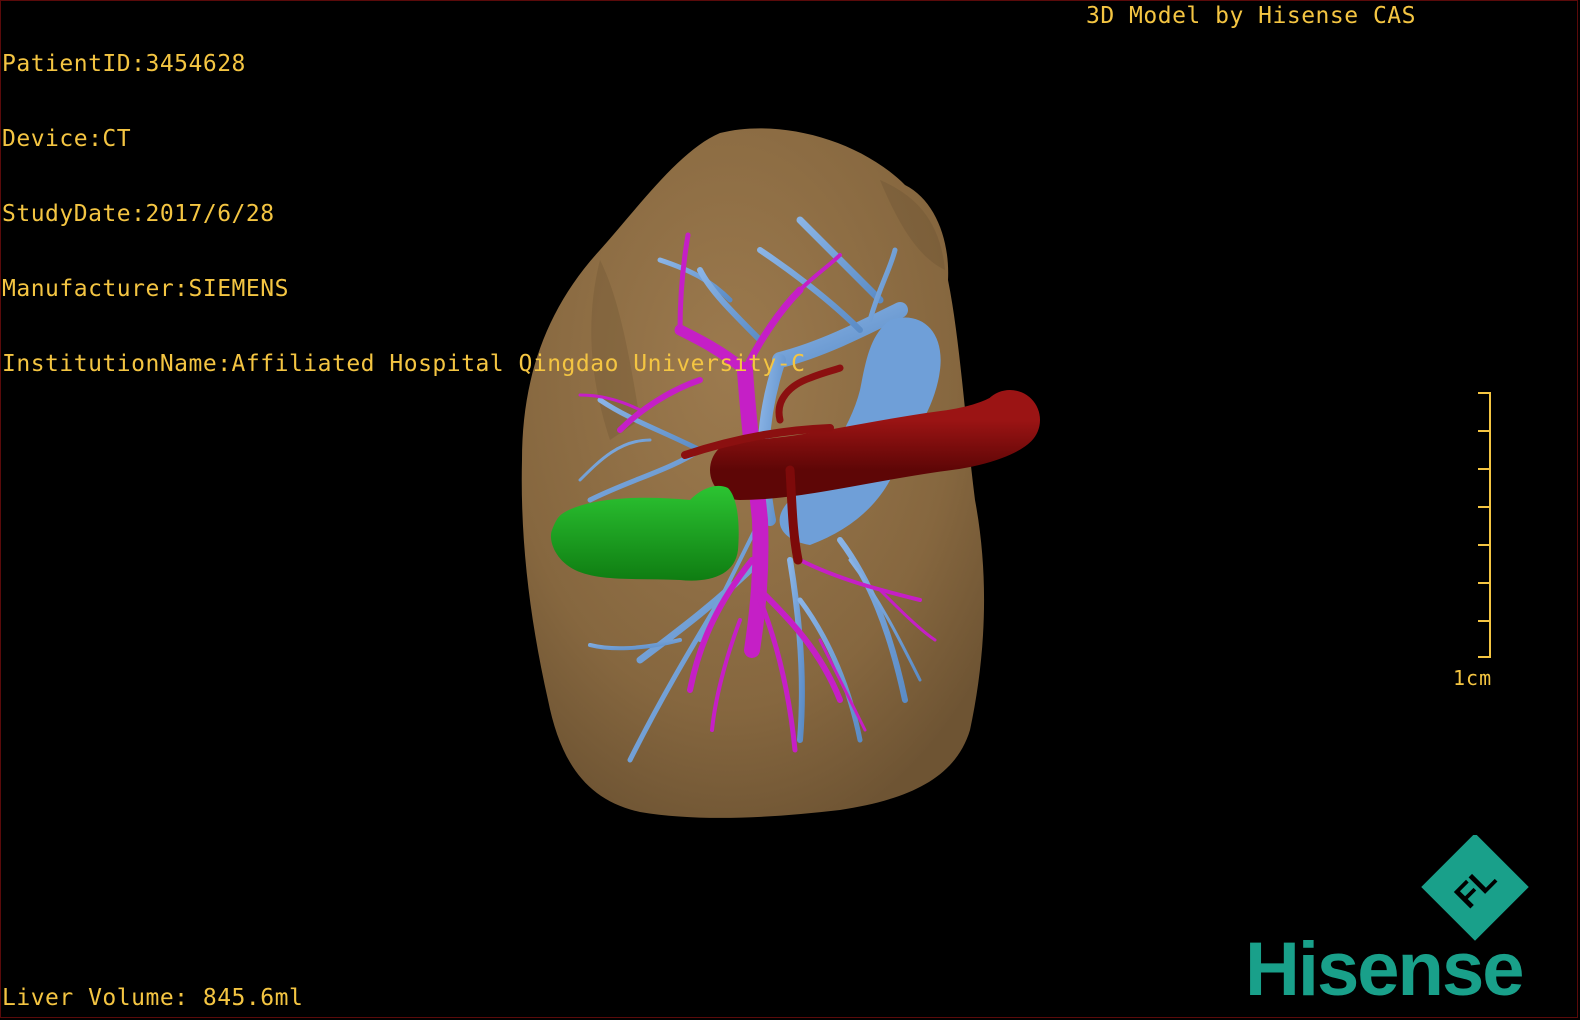 The height and width of the screenshot is (1020, 1580). Describe the element at coordinates (1484, 525) in the screenshot. I see `scale-bar` at that location.